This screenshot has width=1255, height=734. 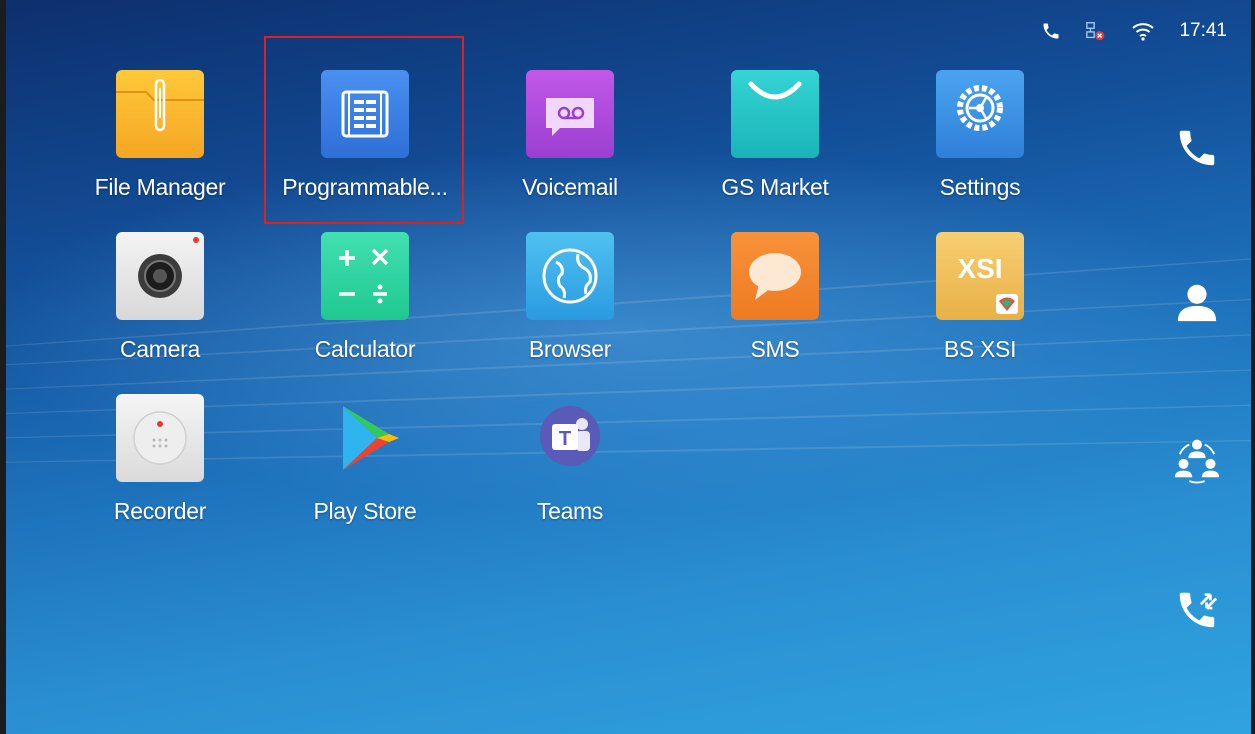 I want to click on app-gs-market: GS Market, so click(x=775, y=145).